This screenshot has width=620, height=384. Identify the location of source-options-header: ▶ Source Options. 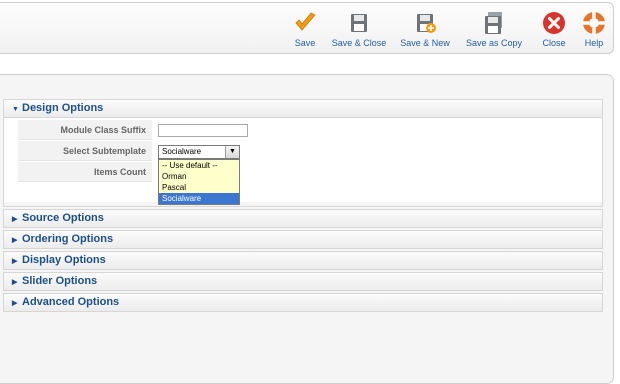
(303, 218).